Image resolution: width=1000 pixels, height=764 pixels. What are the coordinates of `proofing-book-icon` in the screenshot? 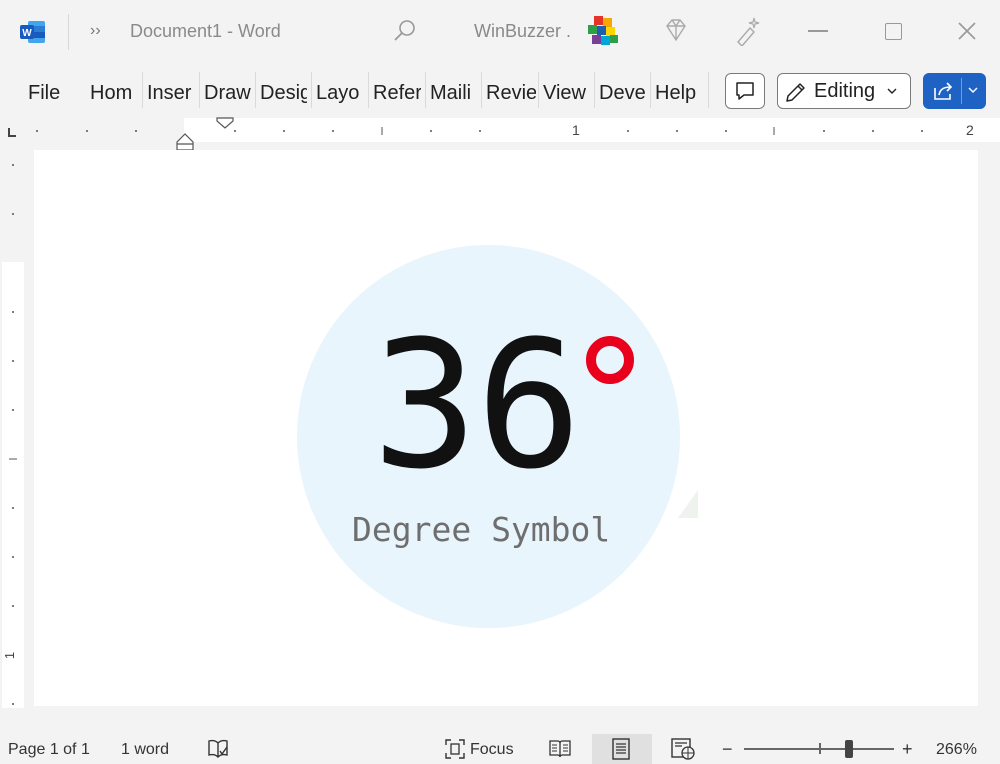 It's located at (218, 749).